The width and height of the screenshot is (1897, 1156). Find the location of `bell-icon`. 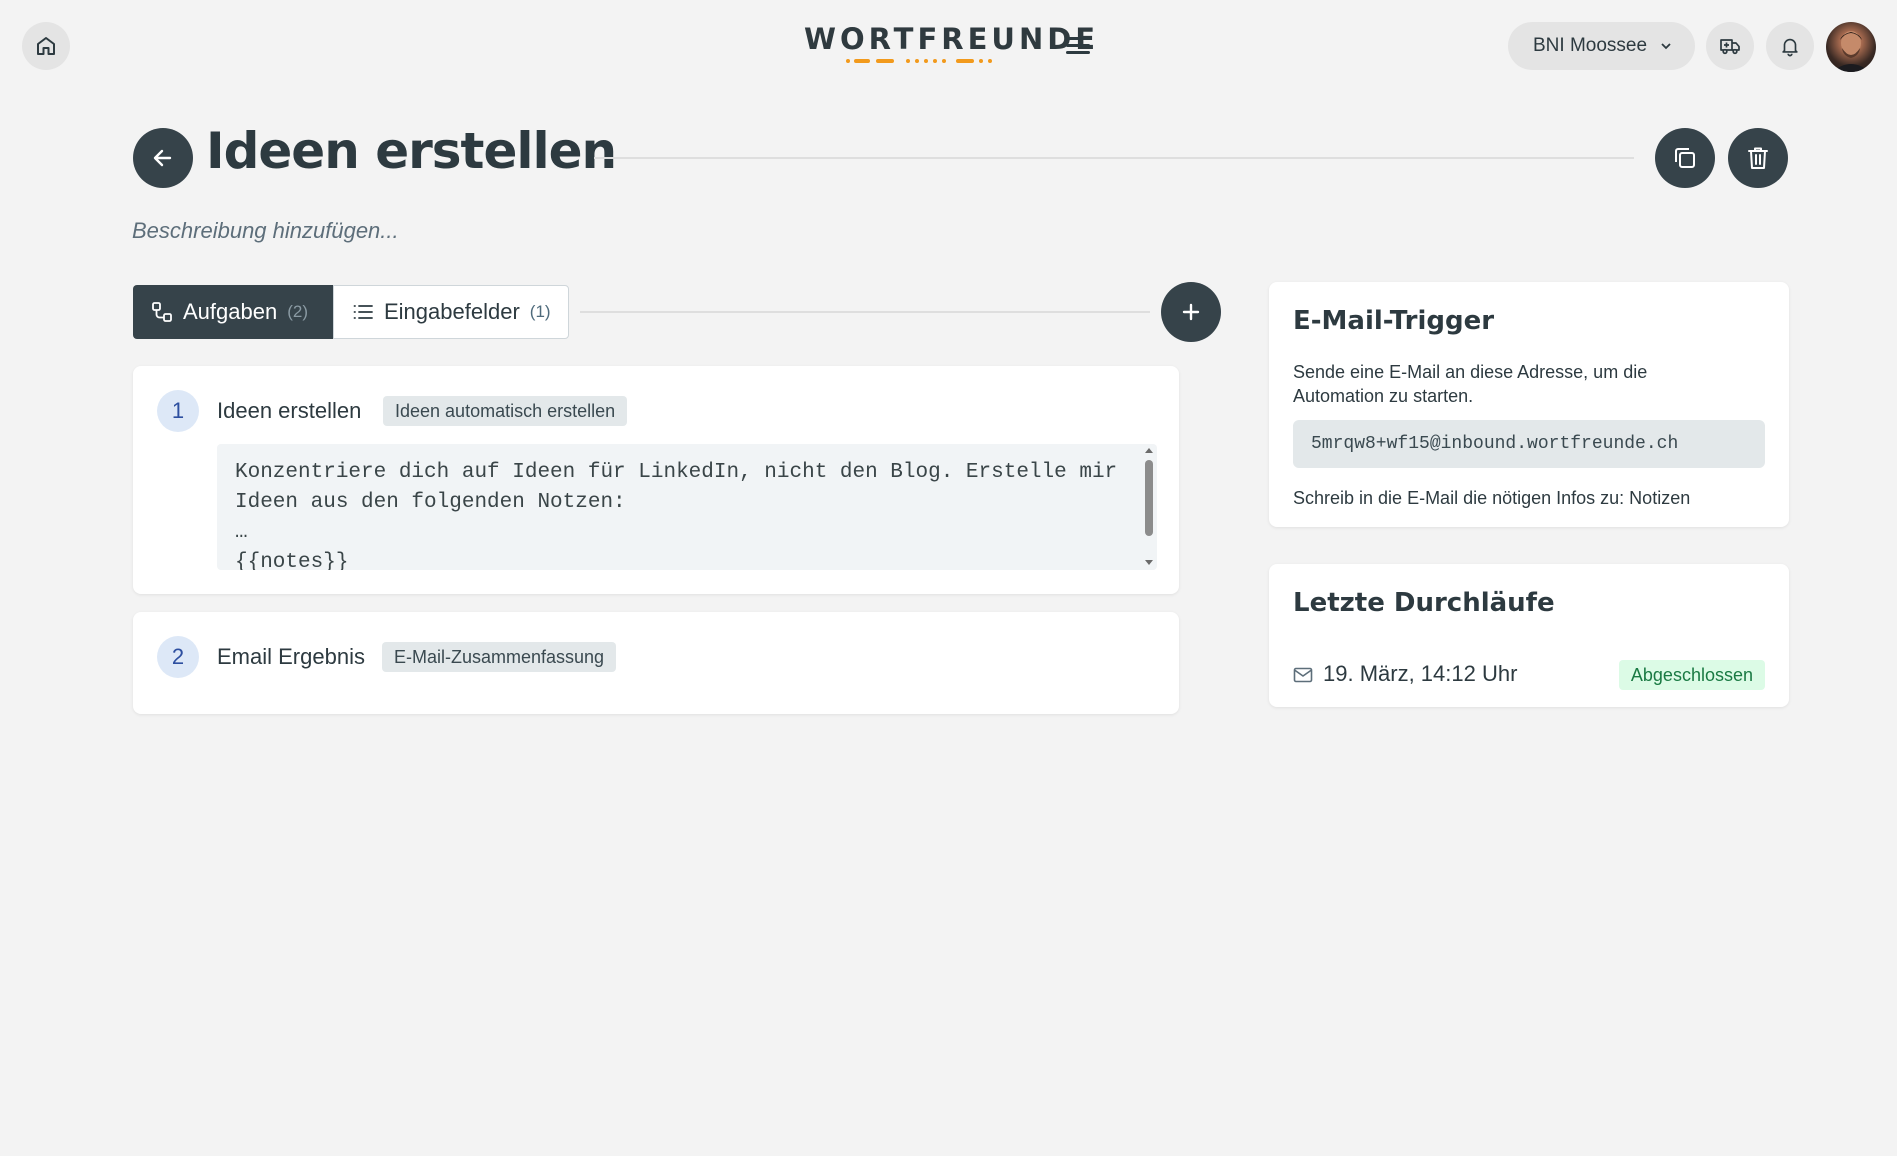

bell-icon is located at coordinates (1790, 47).